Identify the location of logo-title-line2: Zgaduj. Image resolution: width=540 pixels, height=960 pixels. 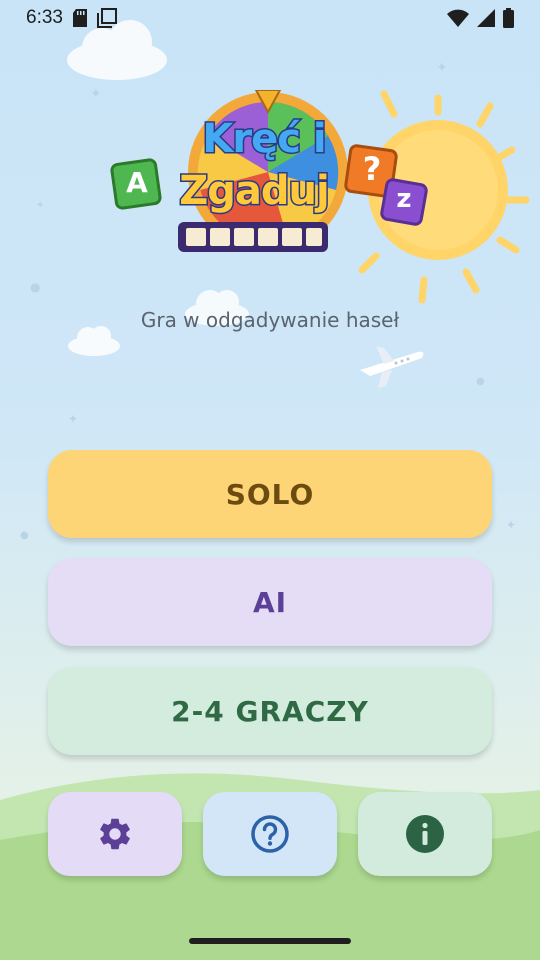
(254, 191).